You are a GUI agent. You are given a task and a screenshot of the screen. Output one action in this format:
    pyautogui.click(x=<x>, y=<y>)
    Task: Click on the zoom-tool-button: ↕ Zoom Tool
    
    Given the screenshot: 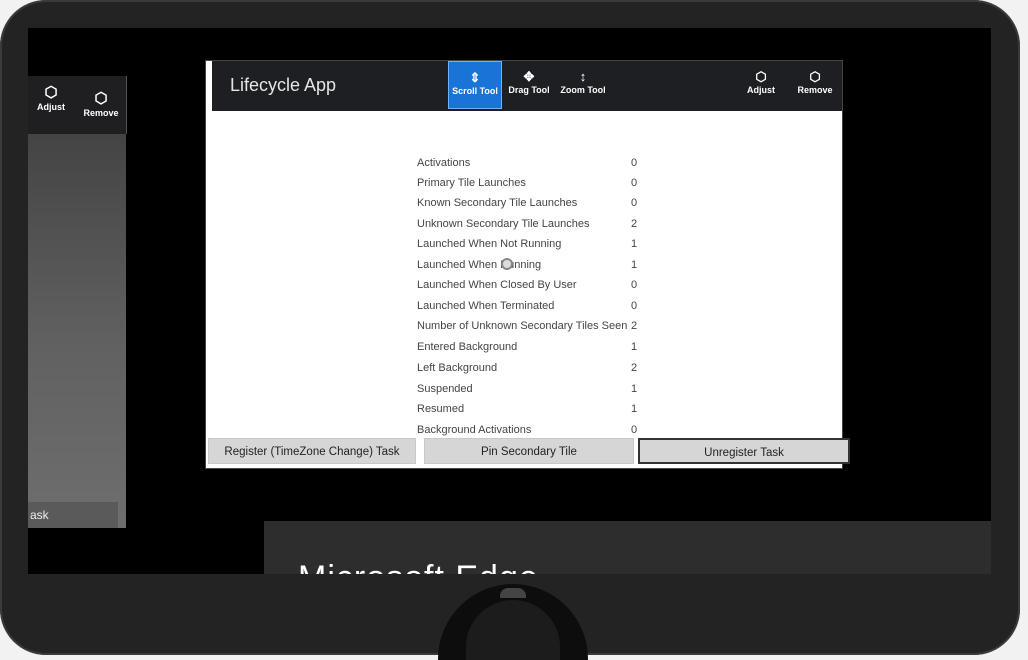 What is the action you would take?
    pyautogui.click(x=583, y=85)
    